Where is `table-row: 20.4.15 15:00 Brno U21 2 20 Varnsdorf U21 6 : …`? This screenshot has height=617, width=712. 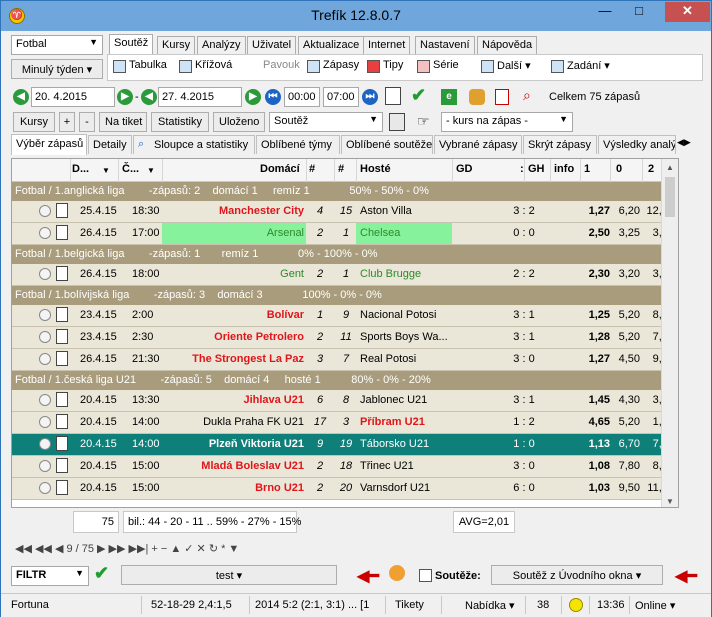 table-row: 20.4.15 15:00 Brno U21 2 20 Varnsdorf U21 6 : … is located at coordinates (345, 489).